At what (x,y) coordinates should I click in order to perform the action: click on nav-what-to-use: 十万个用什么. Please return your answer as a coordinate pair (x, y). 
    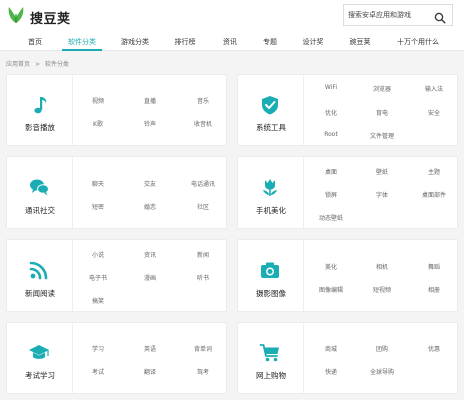
    Looking at the image, I should click on (418, 42).